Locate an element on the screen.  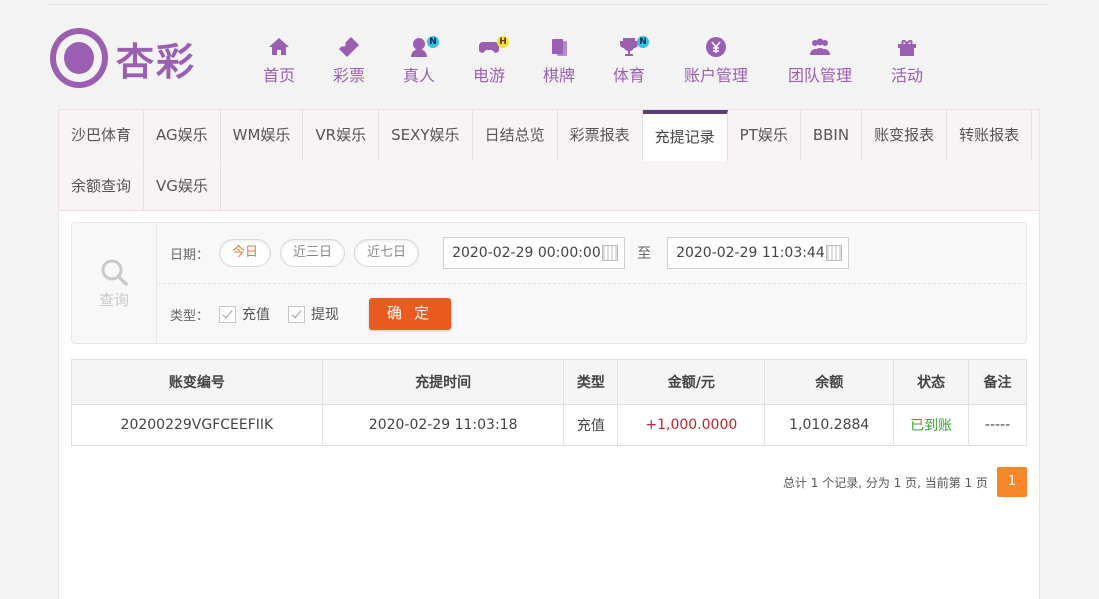
nav-lottery: 彩票 is located at coordinates (349, 60).